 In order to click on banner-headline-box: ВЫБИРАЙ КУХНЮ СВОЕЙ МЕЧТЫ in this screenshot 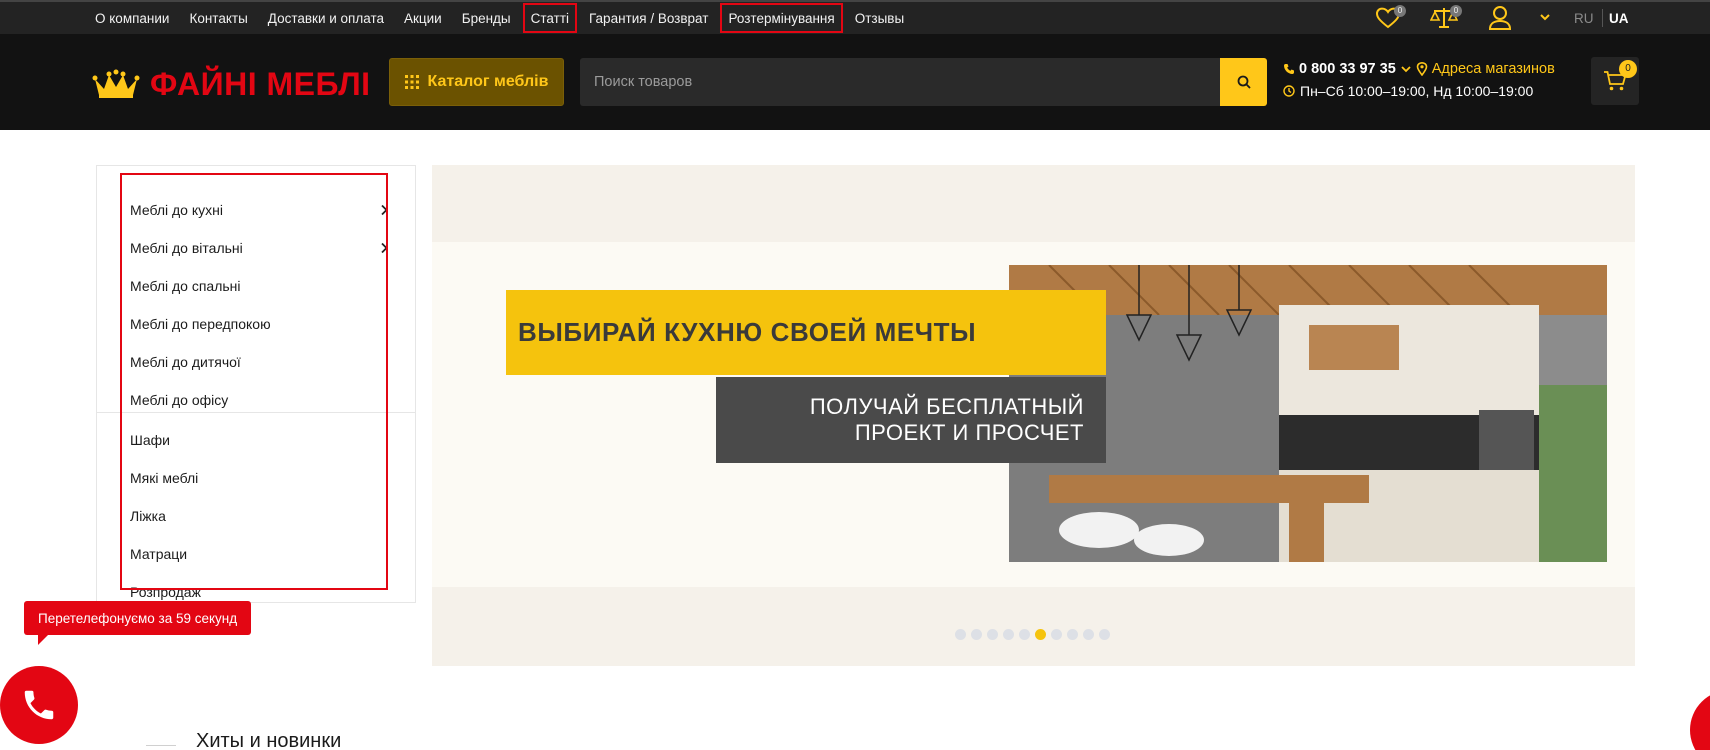, I will do `click(806, 332)`.